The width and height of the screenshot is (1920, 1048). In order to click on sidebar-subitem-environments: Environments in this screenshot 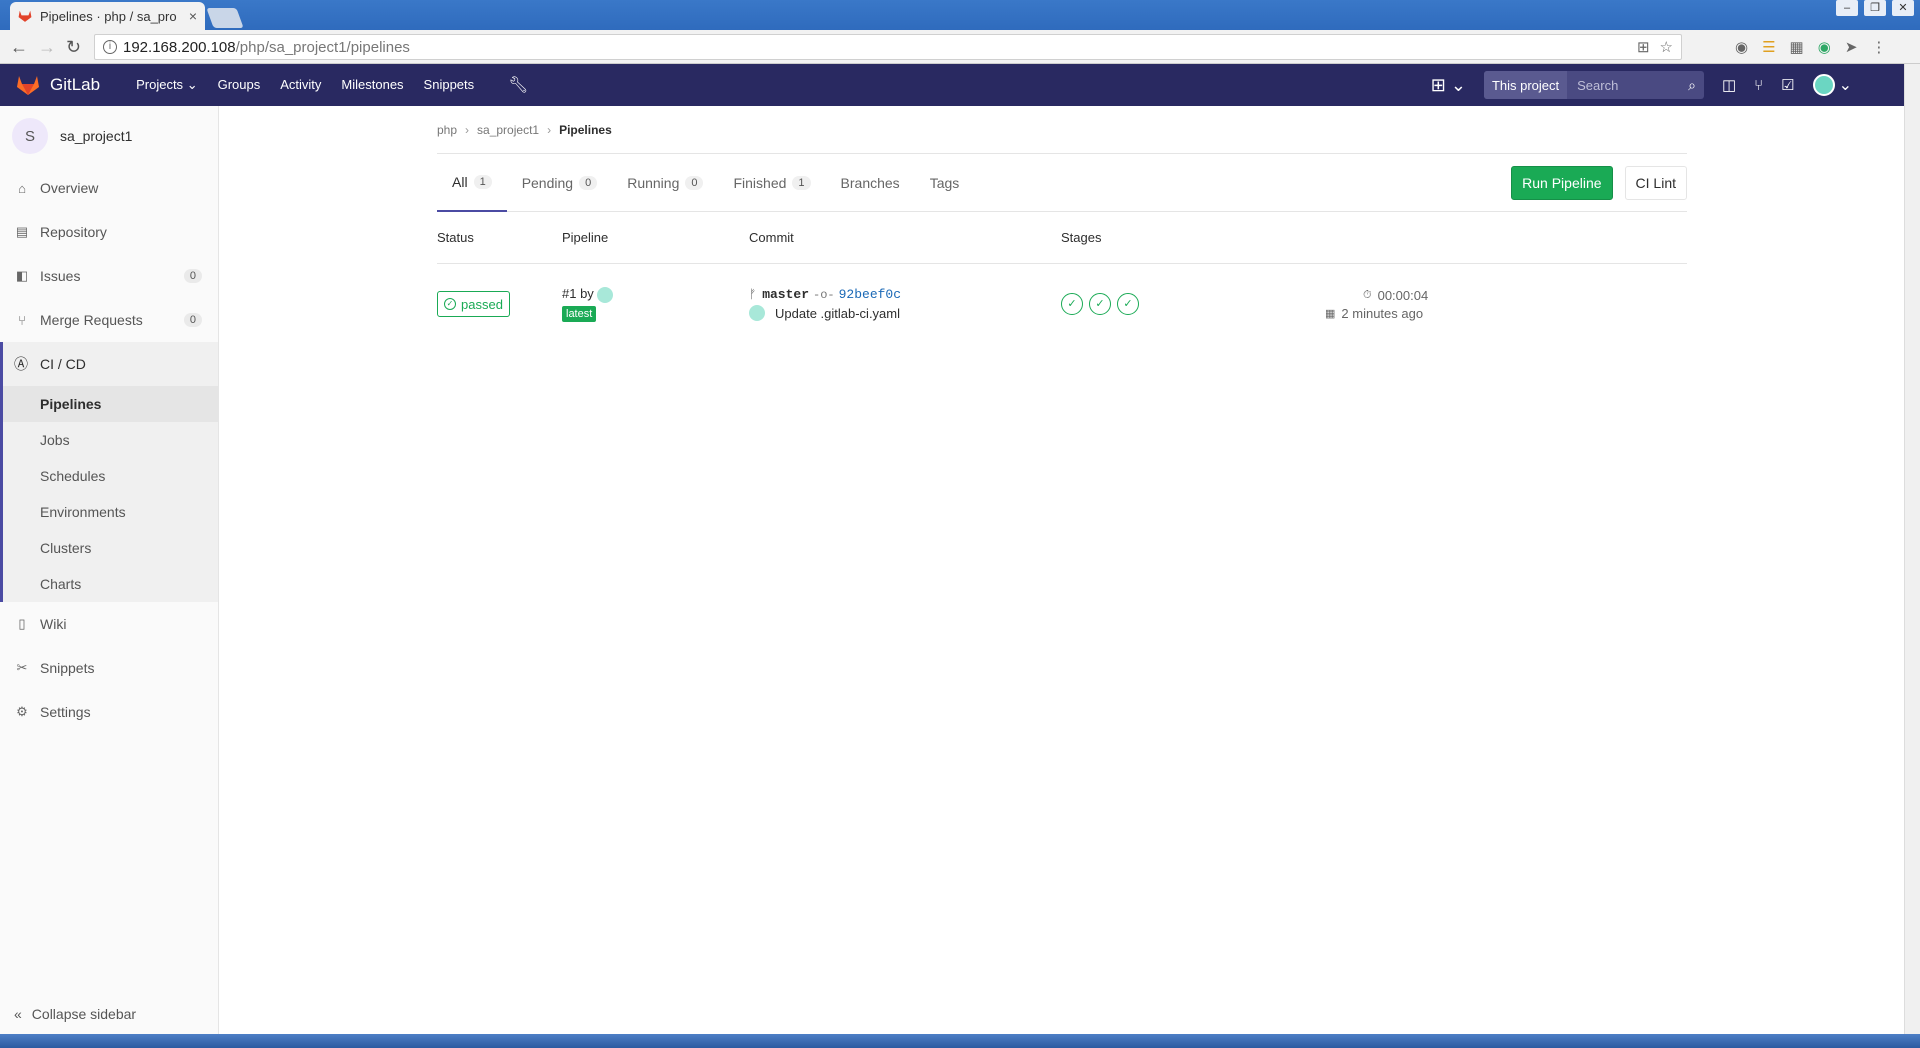, I will do `click(110, 512)`.